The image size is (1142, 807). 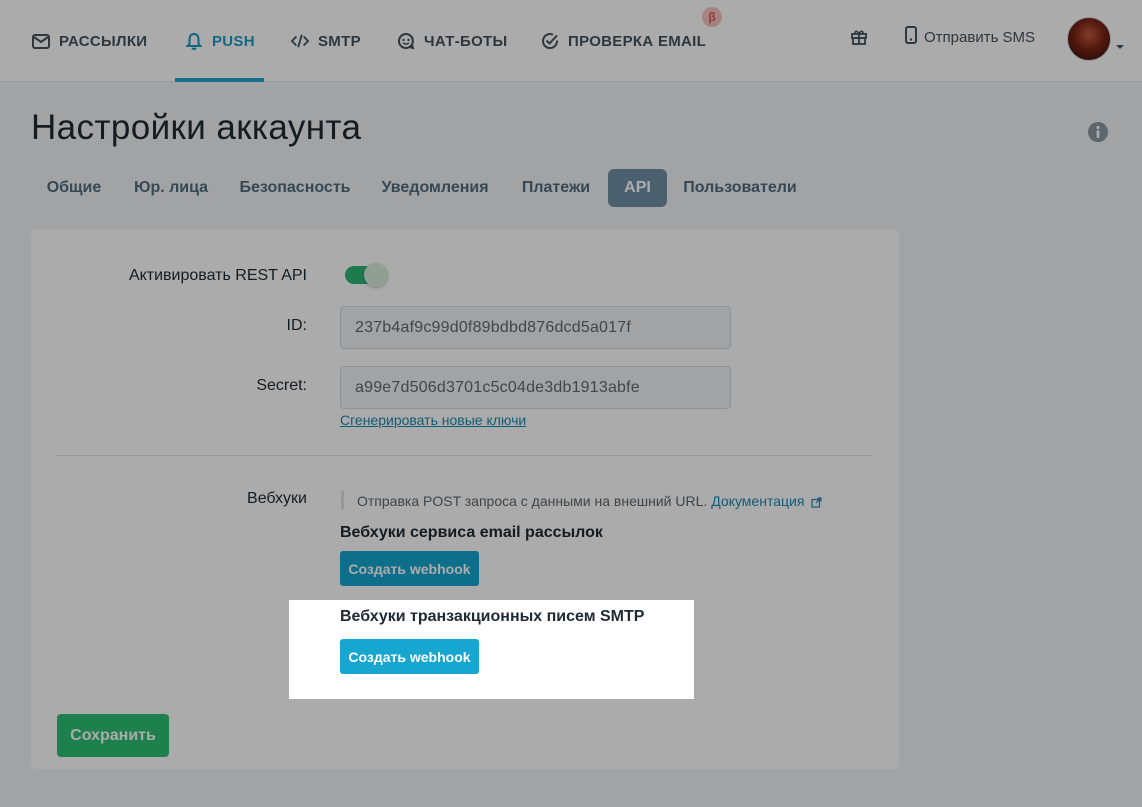 What do you see at coordinates (918, 649) in the screenshot?
I see `dim-overlay-right` at bounding box center [918, 649].